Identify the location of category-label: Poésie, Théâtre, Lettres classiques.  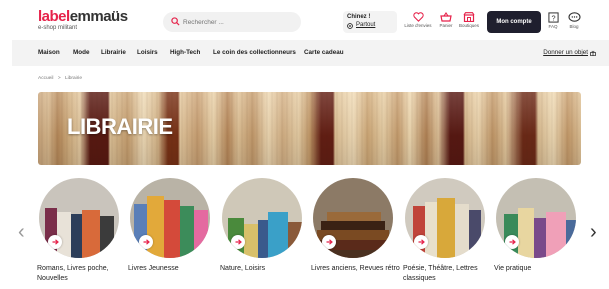
(440, 273).